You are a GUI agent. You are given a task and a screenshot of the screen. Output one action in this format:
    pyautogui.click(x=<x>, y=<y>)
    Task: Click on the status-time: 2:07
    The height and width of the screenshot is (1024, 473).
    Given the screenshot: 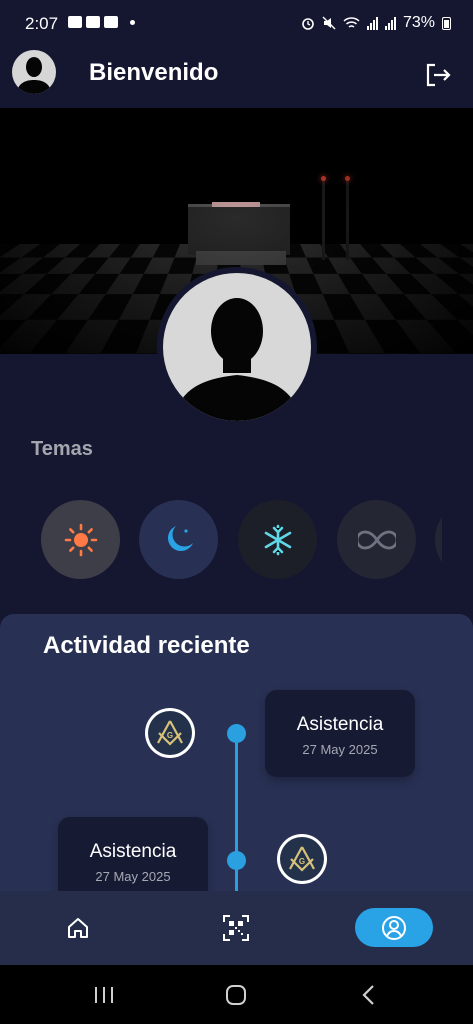 What is the action you would take?
    pyautogui.click(x=42, y=23)
    